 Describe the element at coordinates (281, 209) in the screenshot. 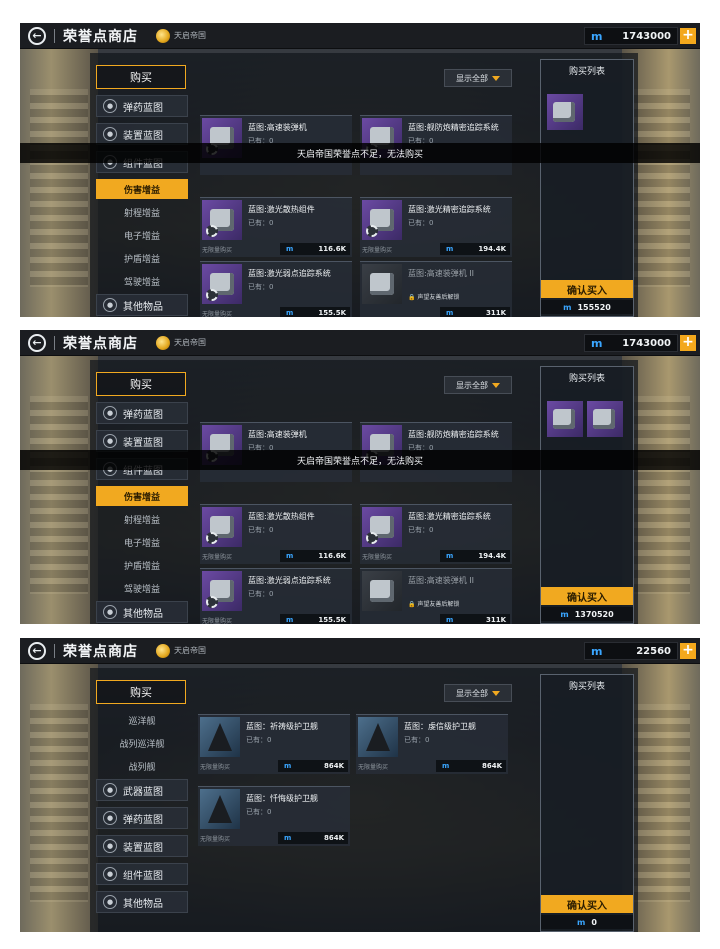

I see `item-name: 蓝图:激光散热组件` at that location.